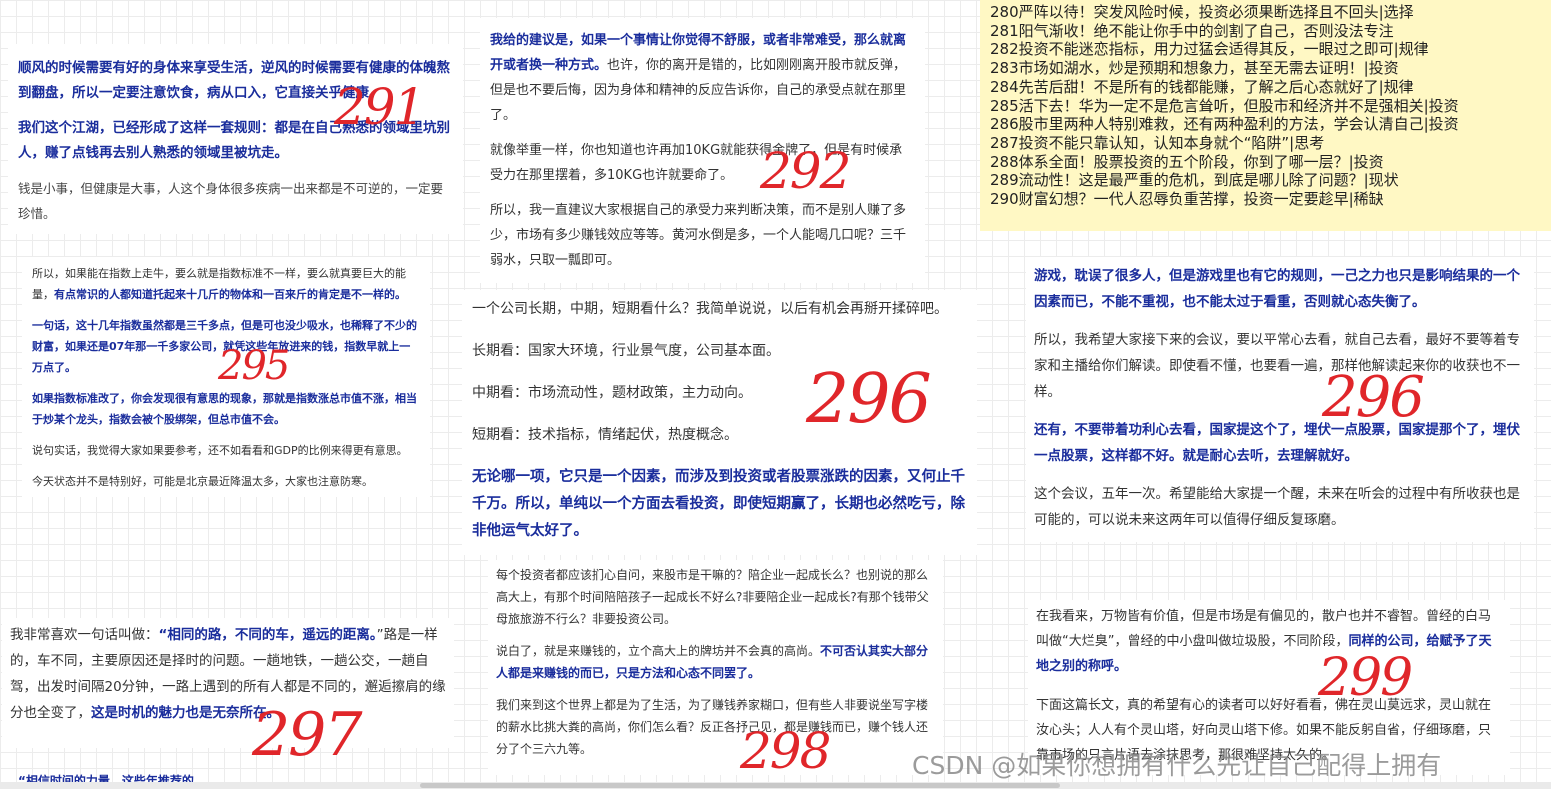 The height and width of the screenshot is (789, 1551). What do you see at coordinates (220, 450) in the screenshot?
I see `excerpt-paragraph: 说句实话，我觉得大家如果要参考，还不如看看和GDP的比例来得更有意思。` at bounding box center [220, 450].